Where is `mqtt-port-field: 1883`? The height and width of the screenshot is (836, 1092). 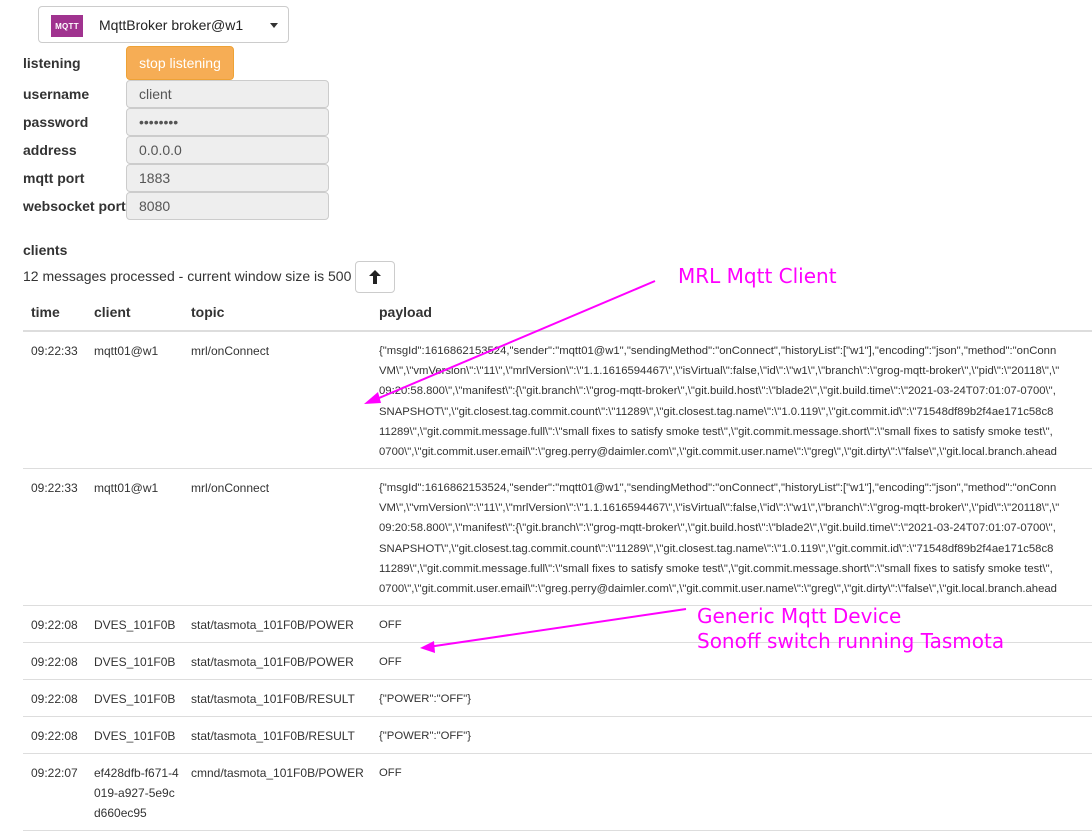 mqtt-port-field: 1883 is located at coordinates (227, 178).